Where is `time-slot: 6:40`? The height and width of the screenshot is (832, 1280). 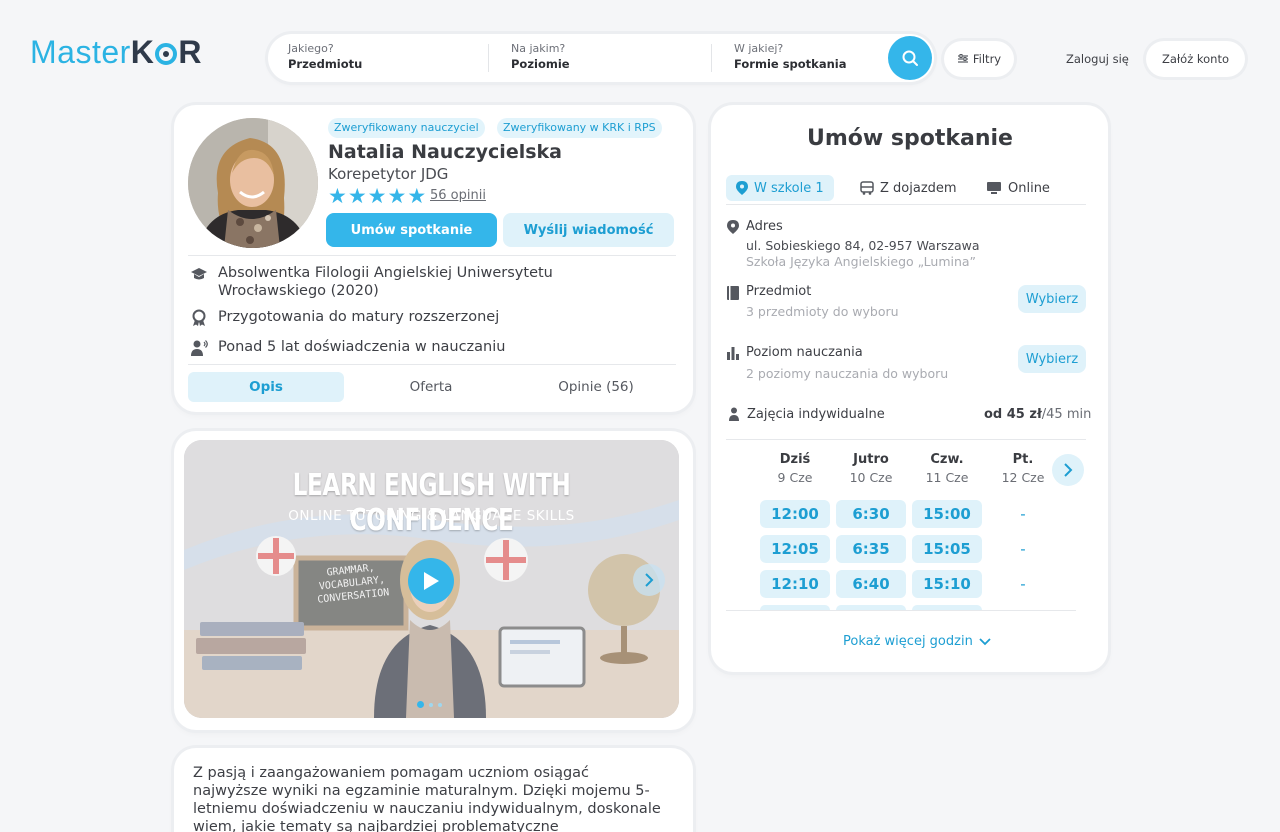
time-slot: 6:40 is located at coordinates (871, 584).